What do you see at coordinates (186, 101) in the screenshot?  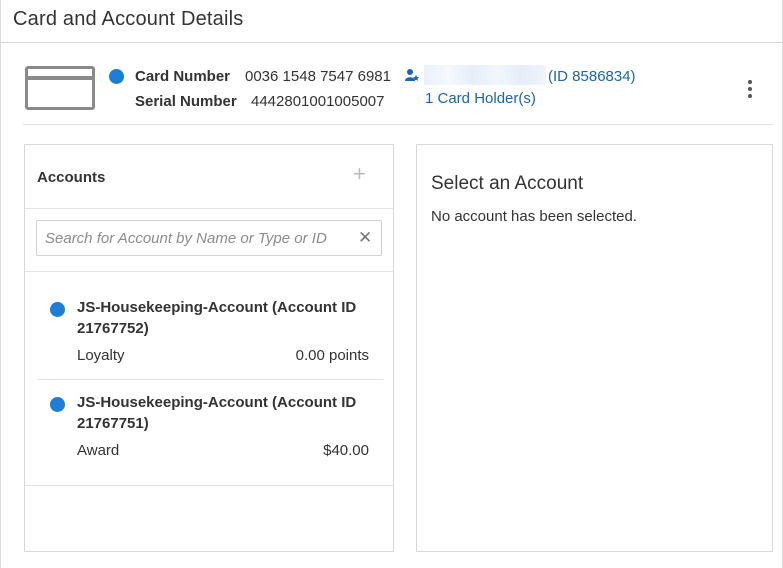 I see `serial-number-label: Serial Number` at bounding box center [186, 101].